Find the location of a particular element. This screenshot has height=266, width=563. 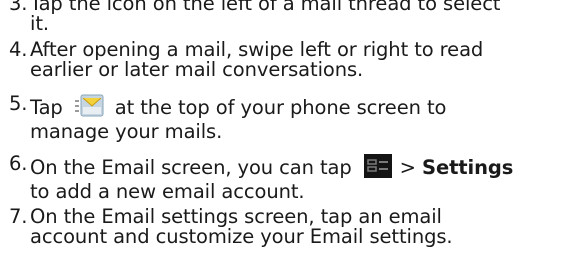

step-text-line: earlier or later mail conversations. is located at coordinates (197, 69).